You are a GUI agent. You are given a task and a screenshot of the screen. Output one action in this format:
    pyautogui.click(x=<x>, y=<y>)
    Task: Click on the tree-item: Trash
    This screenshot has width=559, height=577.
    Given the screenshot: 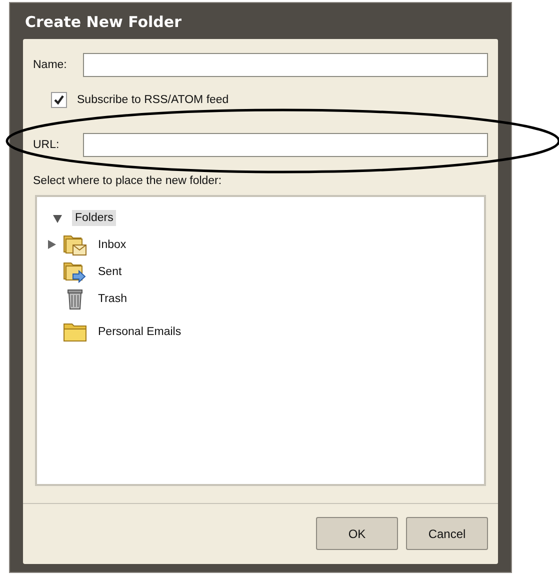 What is the action you would take?
    pyautogui.click(x=112, y=298)
    